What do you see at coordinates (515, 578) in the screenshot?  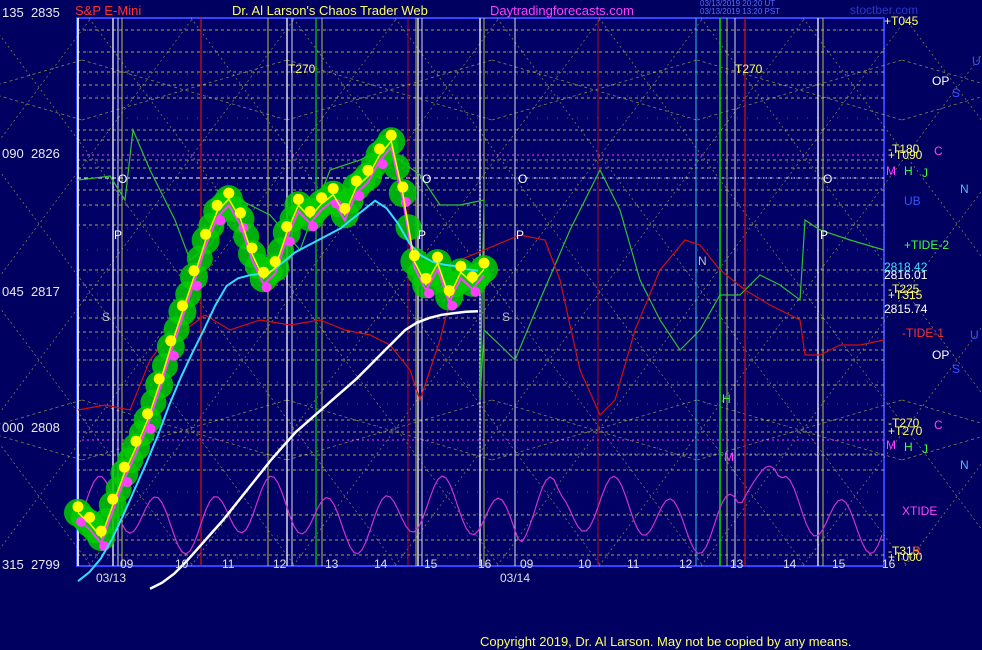 I see `date-label: 03/14` at bounding box center [515, 578].